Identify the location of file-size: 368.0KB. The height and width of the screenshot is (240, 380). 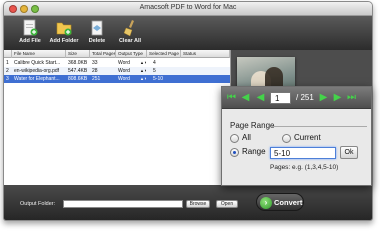
(78, 63).